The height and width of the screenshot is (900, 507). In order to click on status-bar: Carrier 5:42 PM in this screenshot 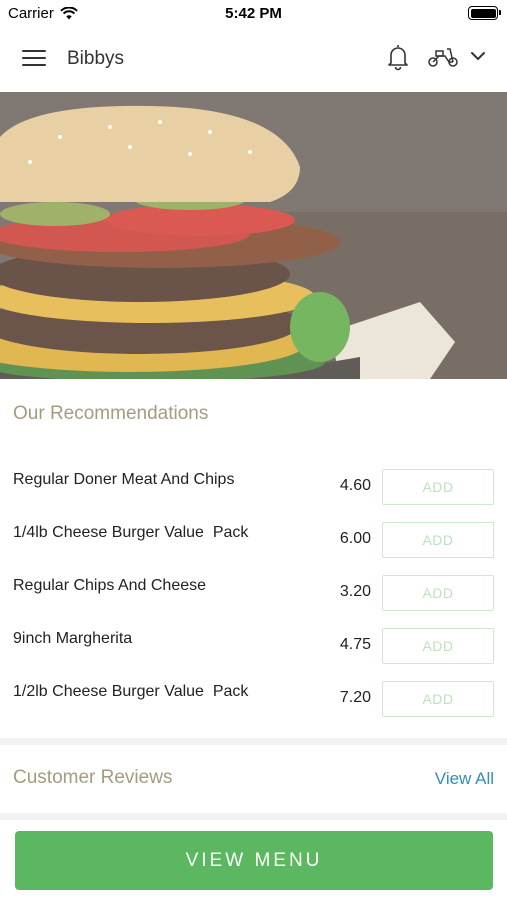, I will do `click(253, 13)`.